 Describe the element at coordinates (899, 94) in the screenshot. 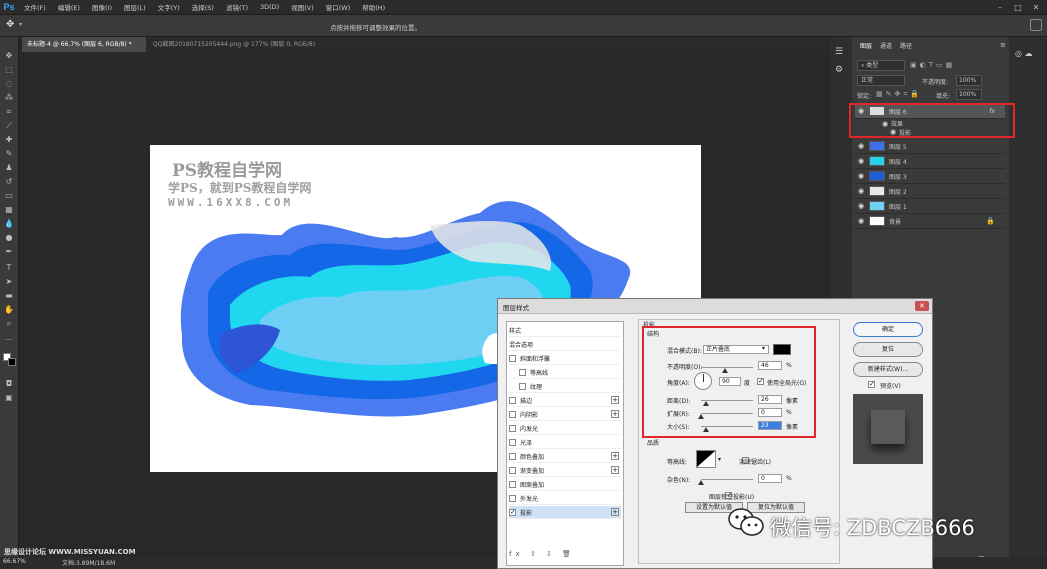

I see `lock-icons: ▦✎✥⌗🔒` at that location.